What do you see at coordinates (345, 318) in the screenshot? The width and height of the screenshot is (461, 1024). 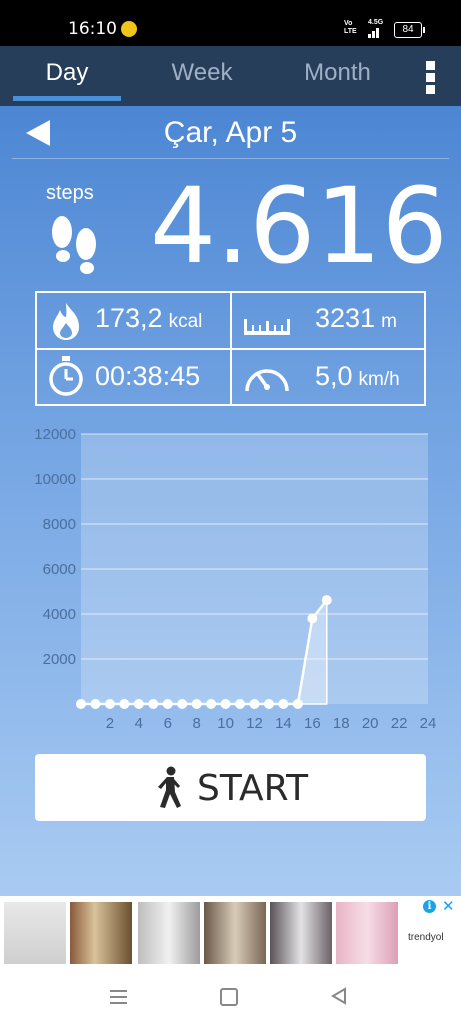 I see `distance-value: 3231` at bounding box center [345, 318].